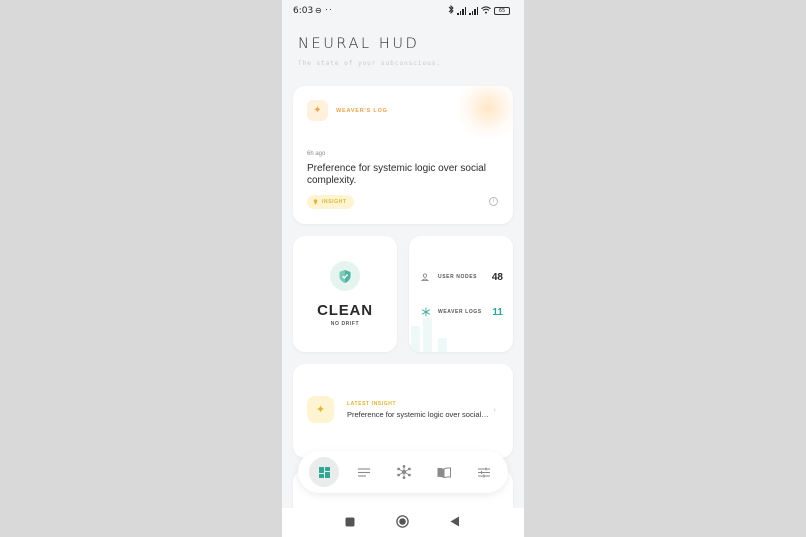  I want to click on lightbulb-icon, so click(315, 202).